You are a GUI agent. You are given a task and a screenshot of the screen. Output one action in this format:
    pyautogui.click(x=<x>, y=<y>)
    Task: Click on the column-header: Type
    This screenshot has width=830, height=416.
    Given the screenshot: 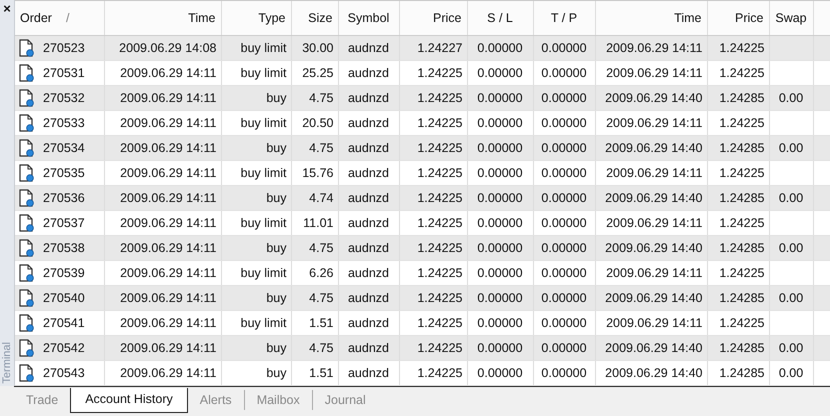 What is the action you would take?
    pyautogui.click(x=256, y=18)
    